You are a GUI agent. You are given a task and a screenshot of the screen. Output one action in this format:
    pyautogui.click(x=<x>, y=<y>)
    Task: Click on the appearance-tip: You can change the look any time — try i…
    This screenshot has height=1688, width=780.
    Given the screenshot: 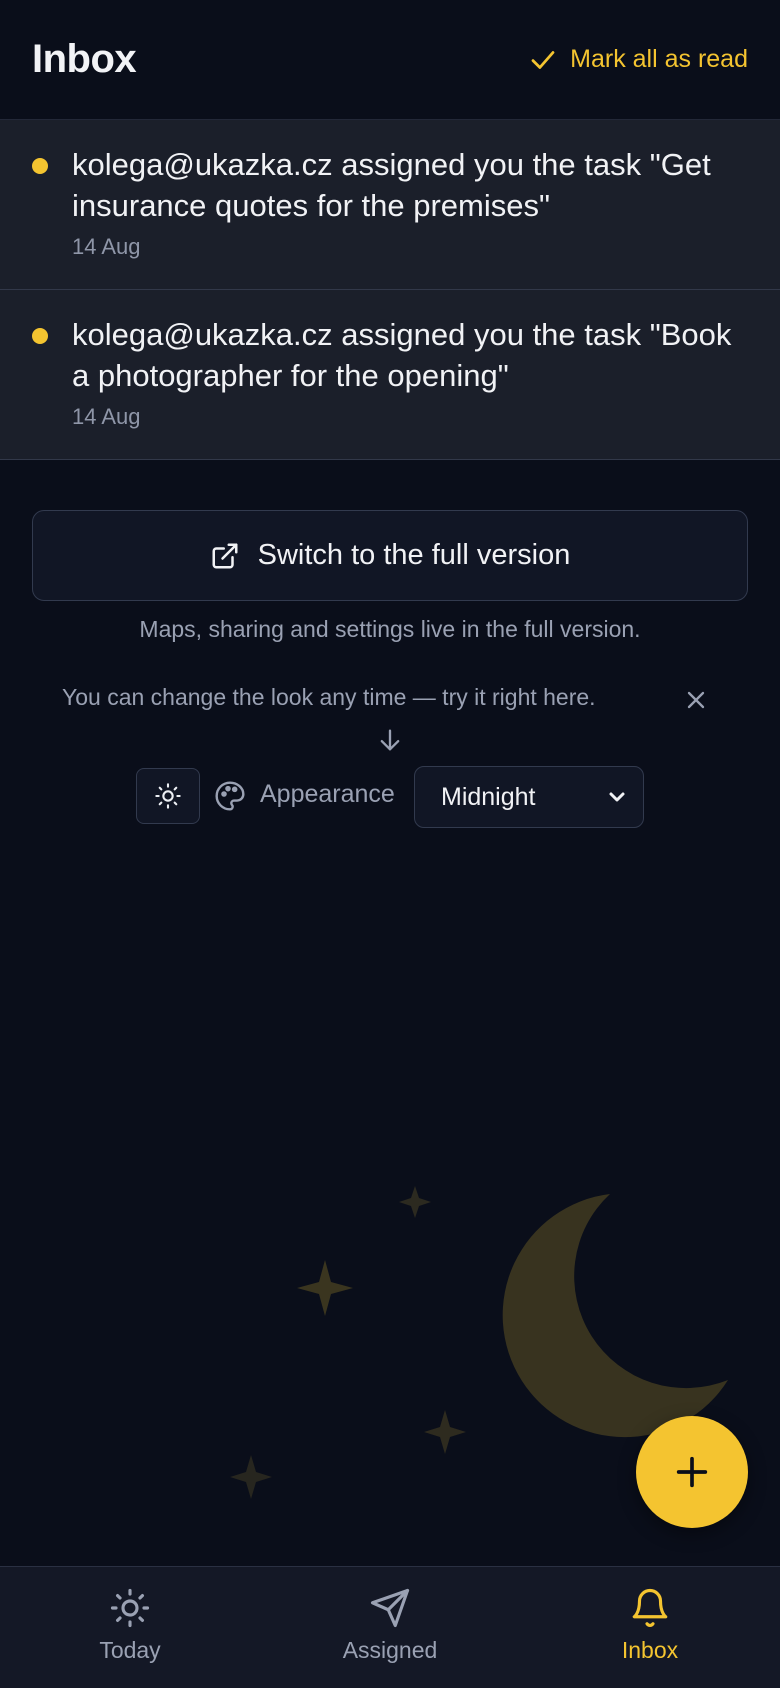 What is the action you would take?
    pyautogui.click(x=390, y=700)
    